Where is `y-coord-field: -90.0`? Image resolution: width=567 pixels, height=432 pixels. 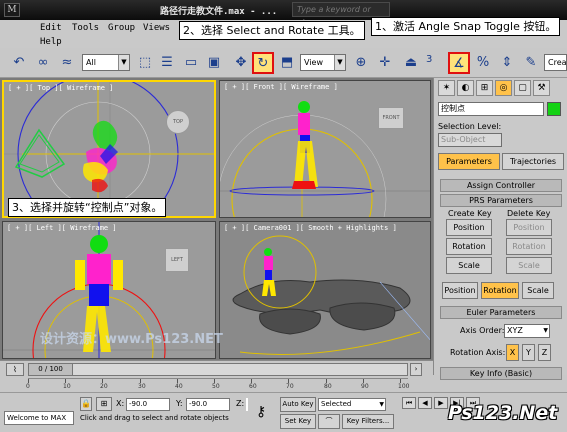
y-coord-field: -90.0 is located at coordinates (208, 404).